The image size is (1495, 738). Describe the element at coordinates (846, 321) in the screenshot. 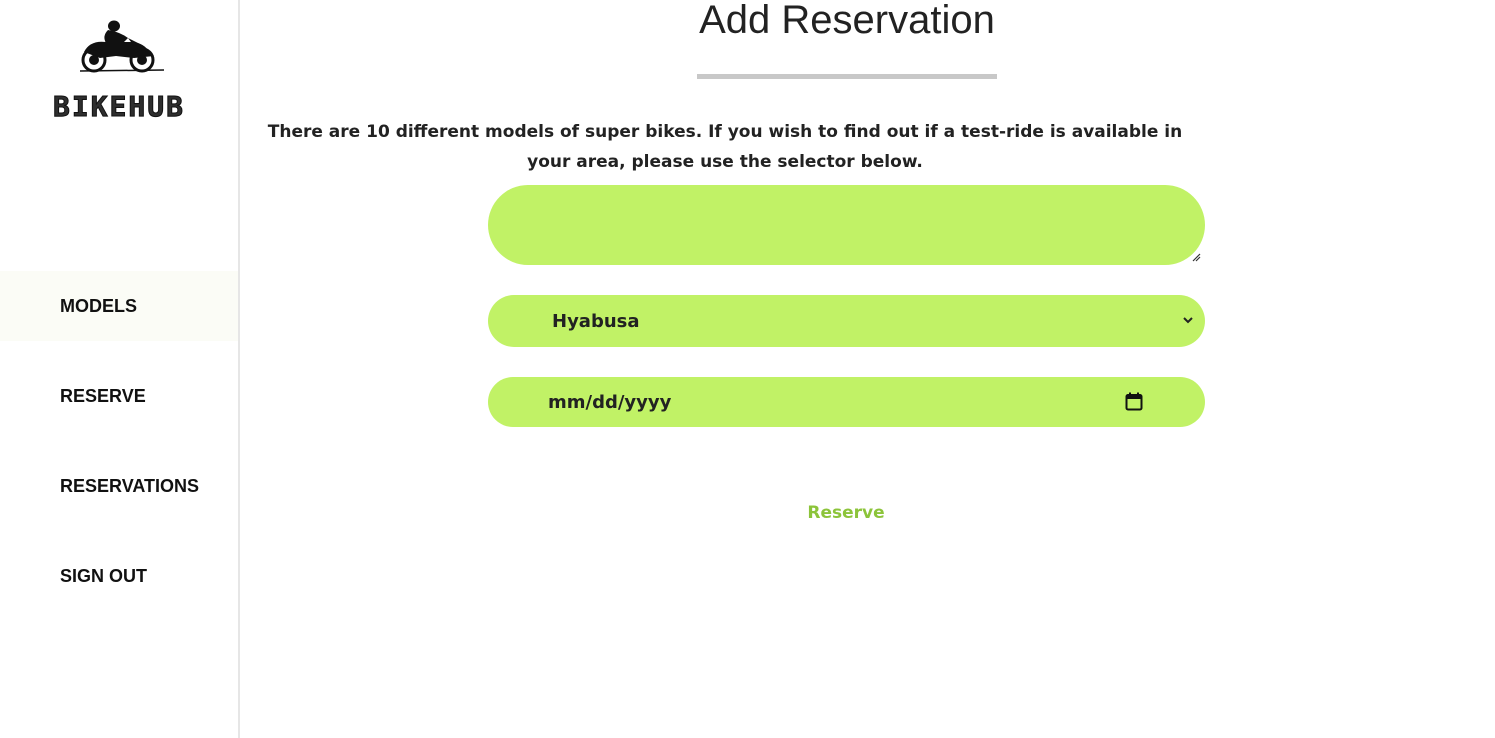

I see `model-select: Hyabusa` at that location.